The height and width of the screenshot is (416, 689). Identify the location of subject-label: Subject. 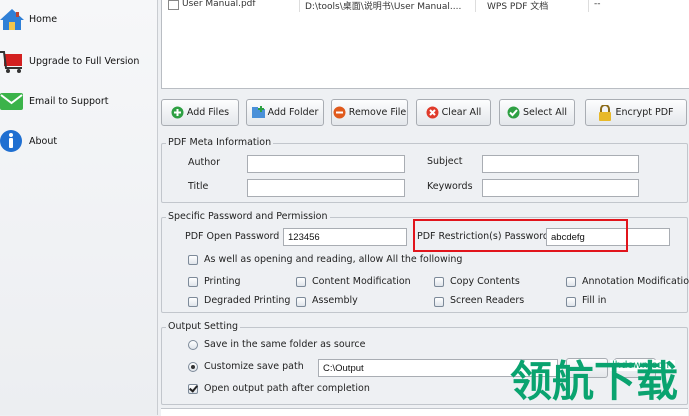
(445, 161).